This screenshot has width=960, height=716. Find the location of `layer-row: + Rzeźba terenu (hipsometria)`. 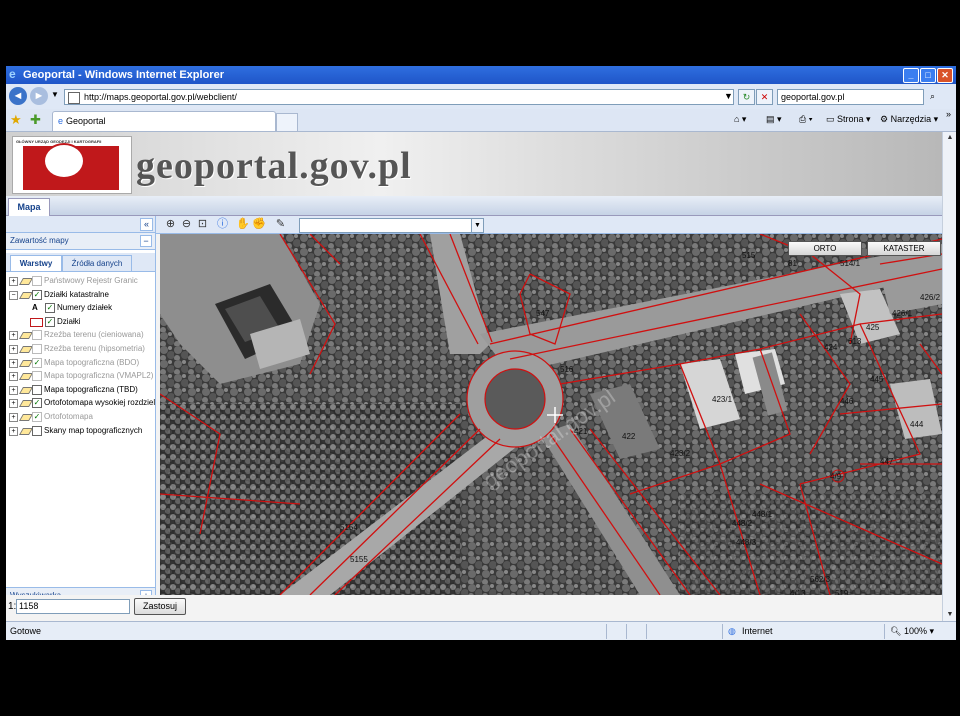

layer-row: + Rzeźba terenu (hipsometria) is located at coordinates (80, 349).